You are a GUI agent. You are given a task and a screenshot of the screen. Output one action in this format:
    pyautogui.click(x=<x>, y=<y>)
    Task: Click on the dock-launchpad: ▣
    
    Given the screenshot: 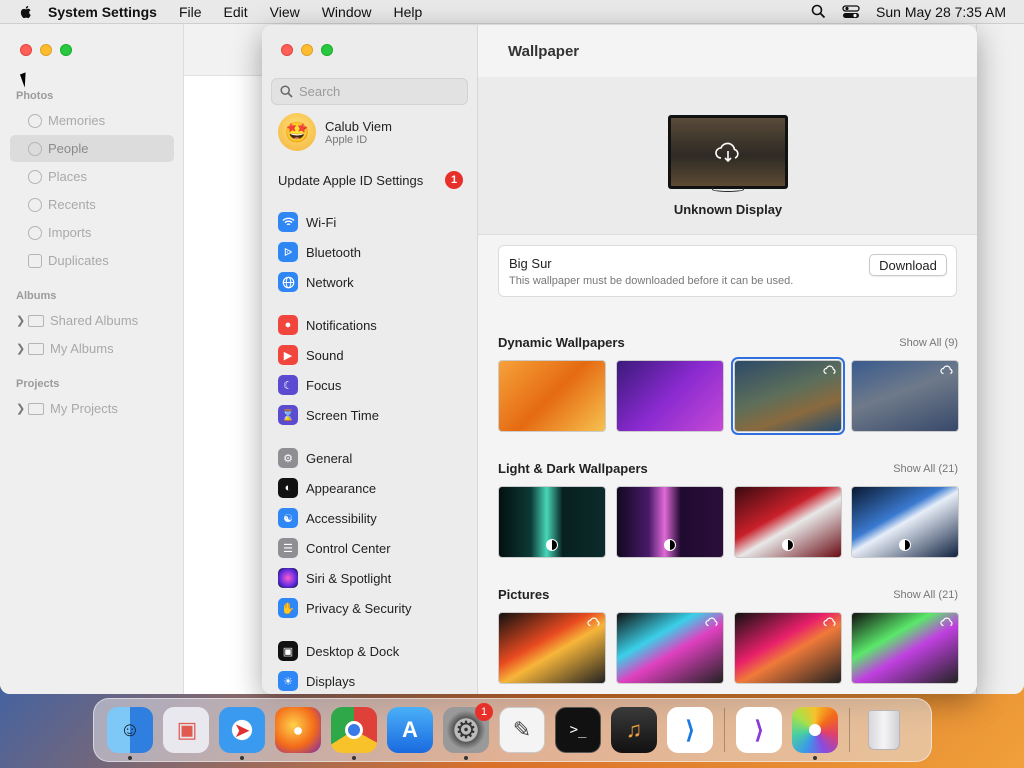 What is the action you would take?
    pyautogui.click(x=186, y=730)
    